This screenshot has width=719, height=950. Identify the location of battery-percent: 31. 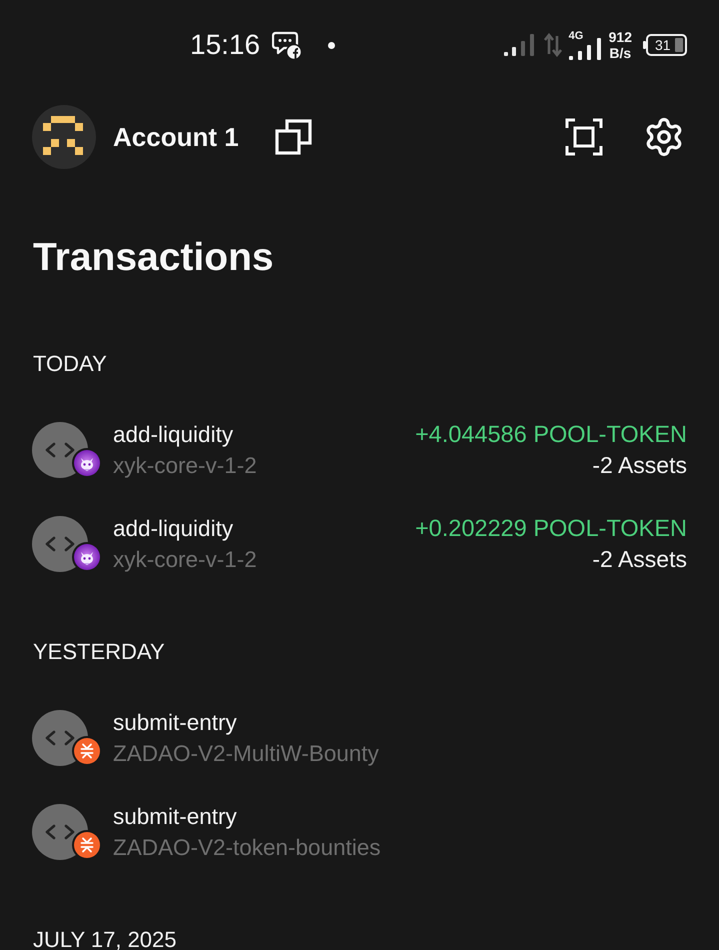
(663, 45).